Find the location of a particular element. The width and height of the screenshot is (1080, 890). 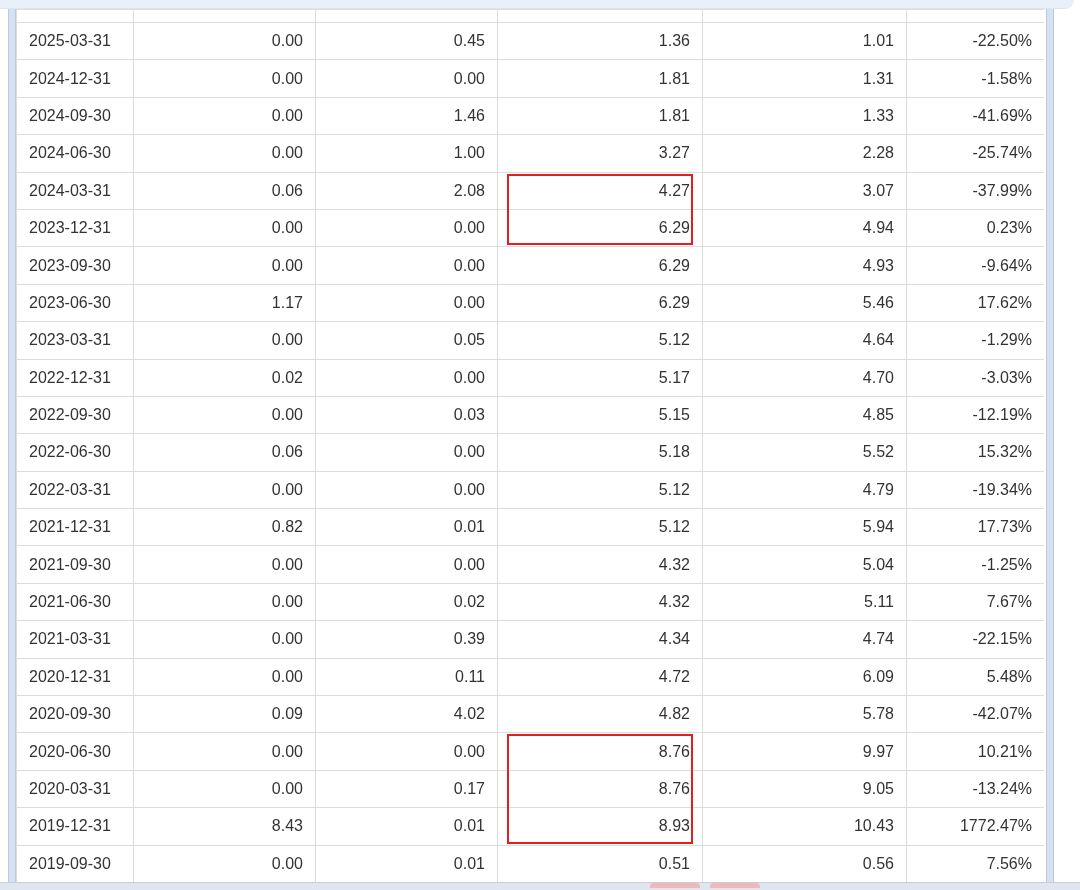

table-cell: 2025-03-31 is located at coordinates (75, 41).